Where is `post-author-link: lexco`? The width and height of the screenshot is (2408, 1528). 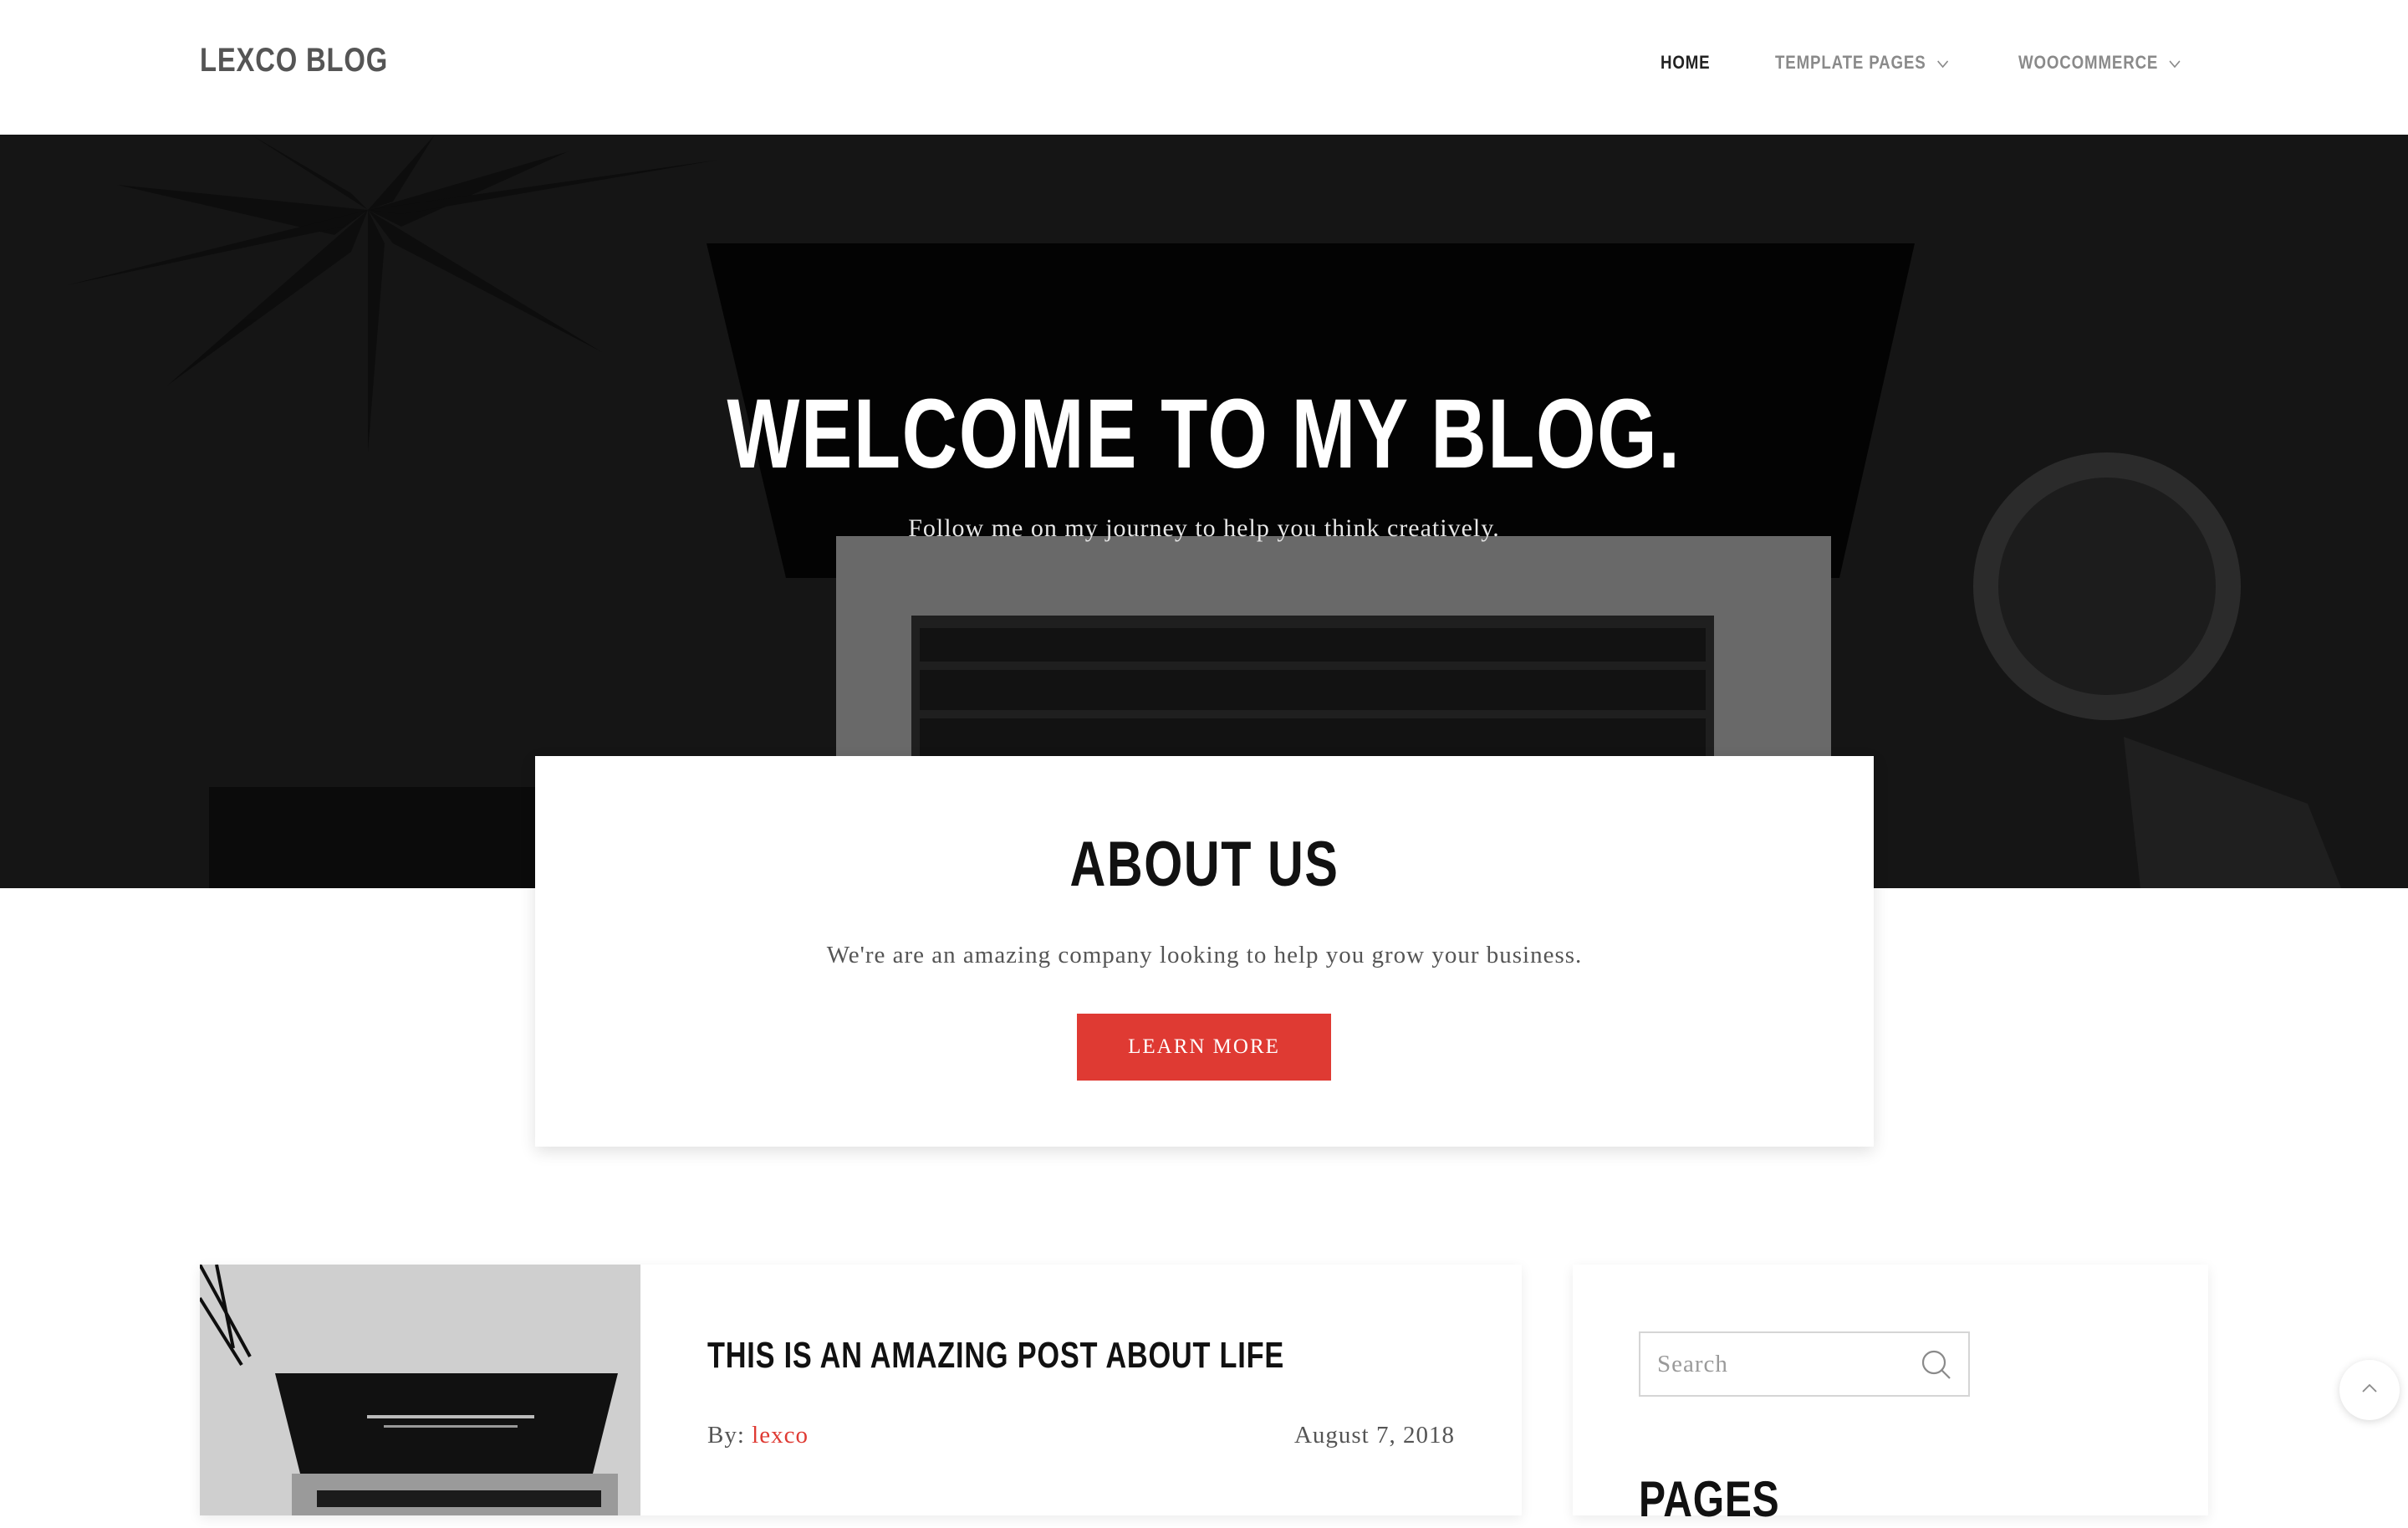 post-author-link: lexco is located at coordinates (780, 1436).